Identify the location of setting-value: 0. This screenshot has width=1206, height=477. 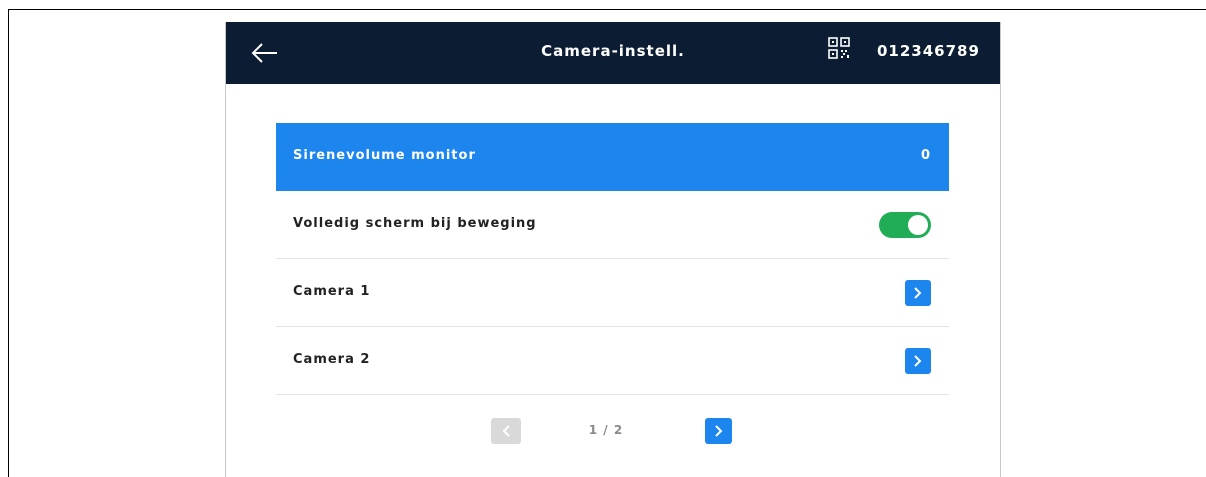
(925, 155).